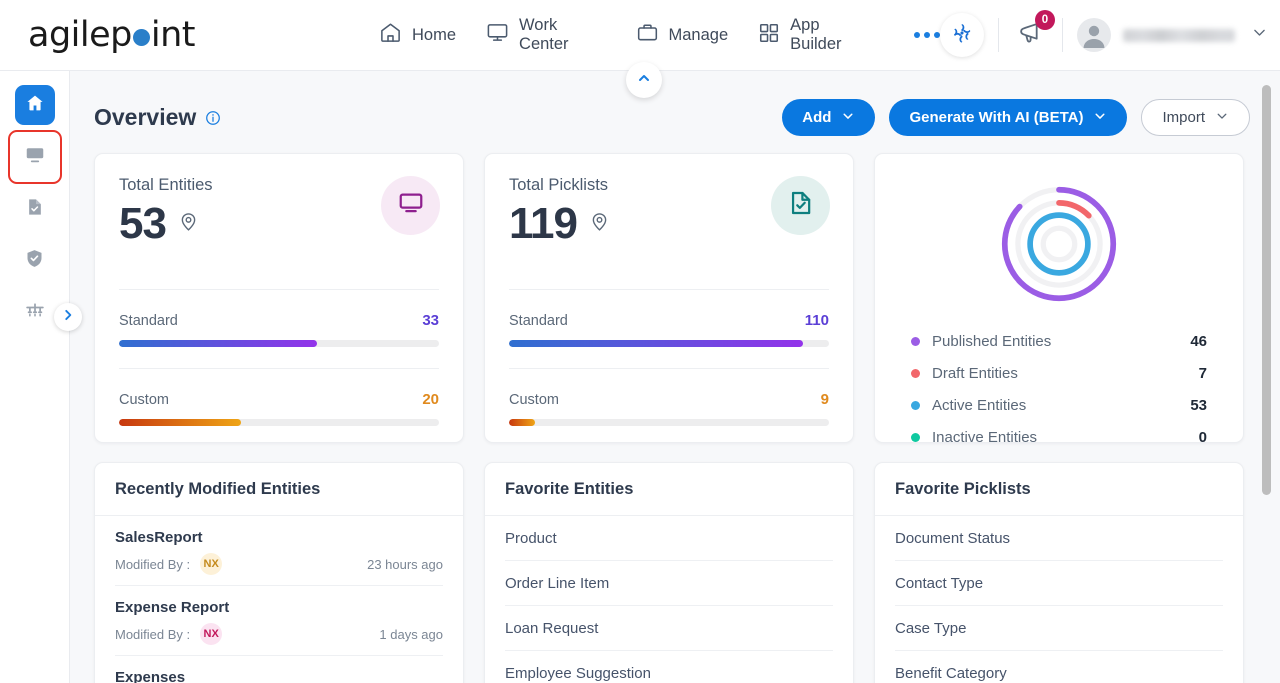  I want to click on collapse-header-button, so click(644, 80).